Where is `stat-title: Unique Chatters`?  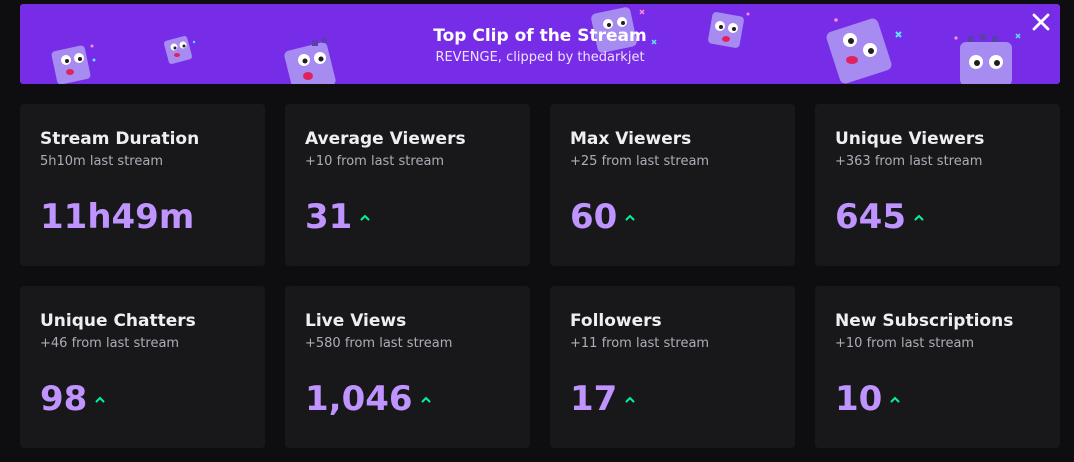 stat-title: Unique Chatters is located at coordinates (118, 321).